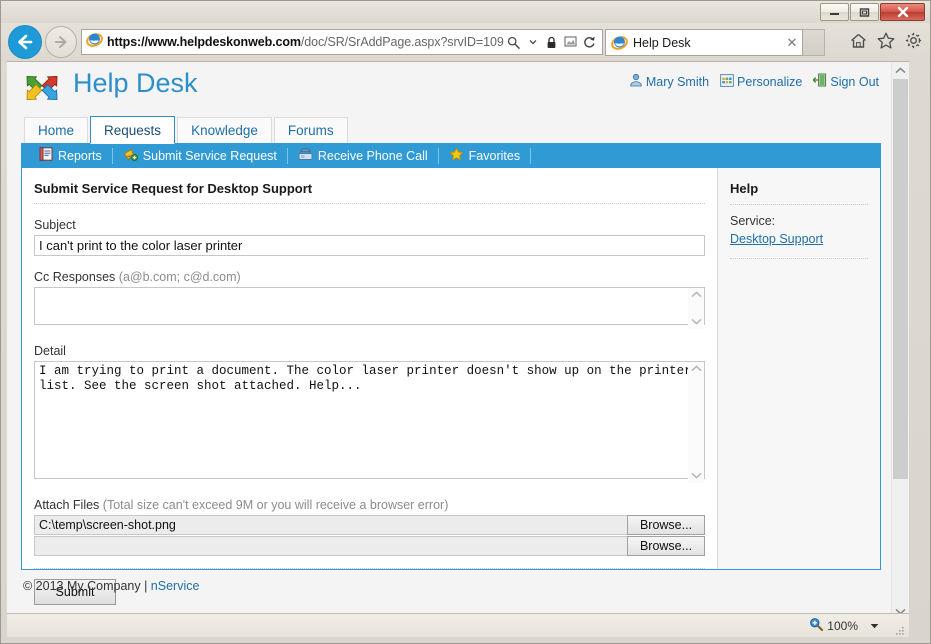 The image size is (931, 644). Describe the element at coordinates (636, 81) in the screenshot. I see `user-icon` at that location.